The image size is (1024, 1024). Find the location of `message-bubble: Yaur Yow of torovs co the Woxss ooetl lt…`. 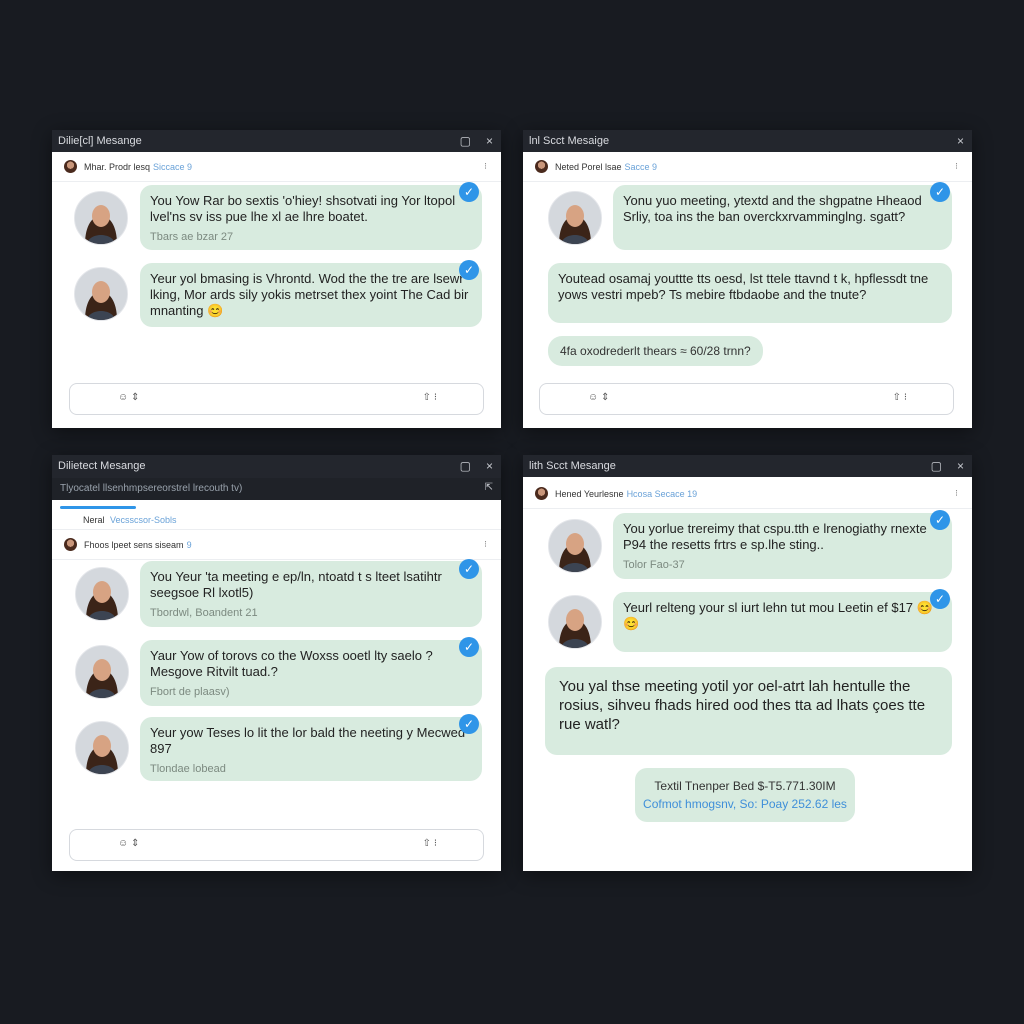

message-bubble: Yaur Yow of torovs co the Woxss ooetl lt… is located at coordinates (311, 673).